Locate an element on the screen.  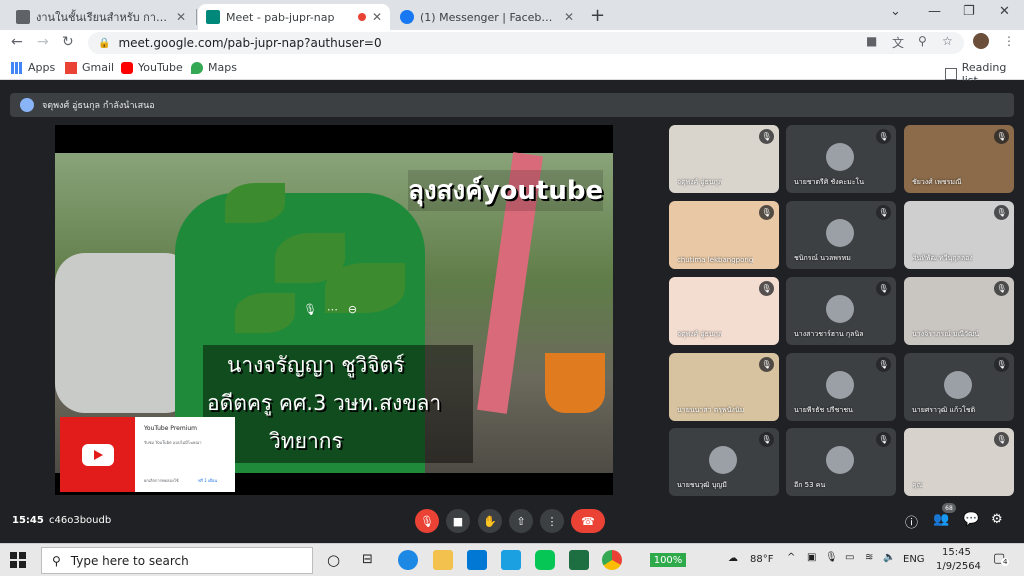
battery-icon: ▭ is located at coordinates (849, 557).